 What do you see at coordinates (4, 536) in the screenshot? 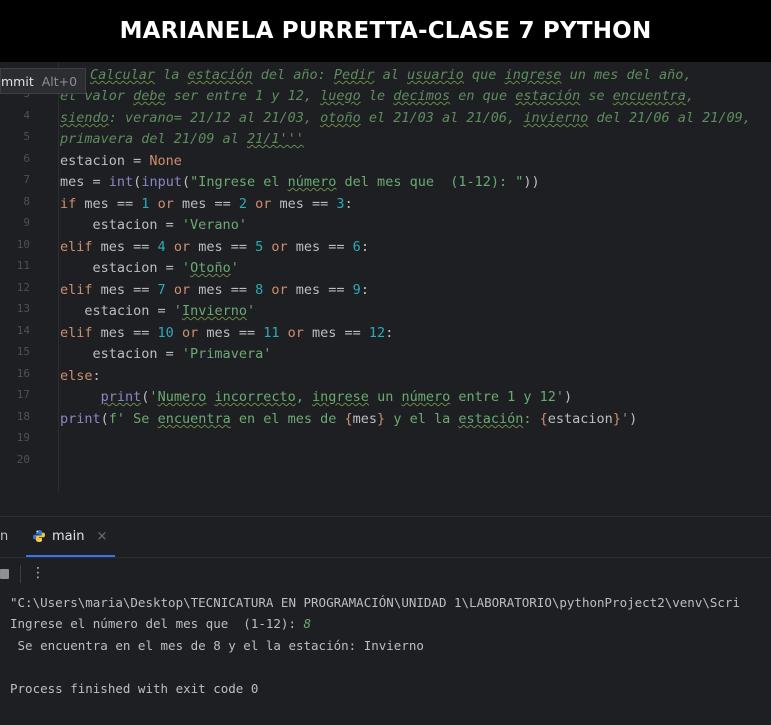
I see `run-tab-title-fragment: n` at bounding box center [4, 536].